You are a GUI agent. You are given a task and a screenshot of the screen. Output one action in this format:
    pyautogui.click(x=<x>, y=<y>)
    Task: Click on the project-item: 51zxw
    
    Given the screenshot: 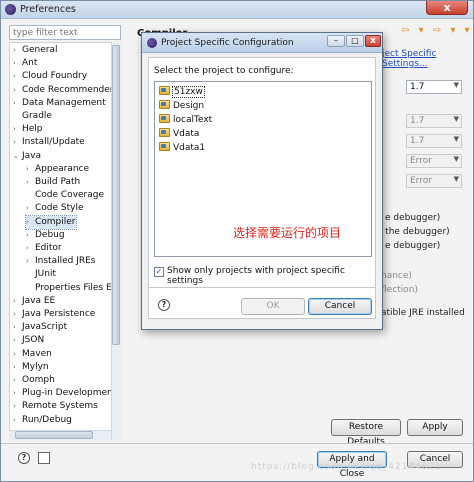 What is the action you would take?
    pyautogui.click(x=182, y=92)
    